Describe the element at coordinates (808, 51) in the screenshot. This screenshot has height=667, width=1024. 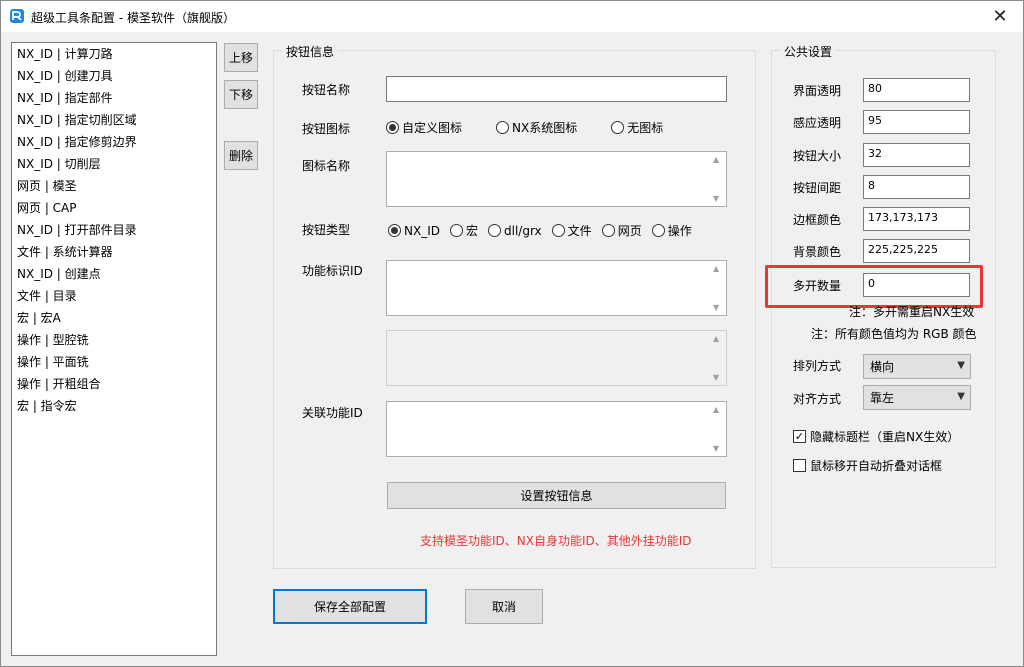
I see `public-settings-title: 公共设置` at that location.